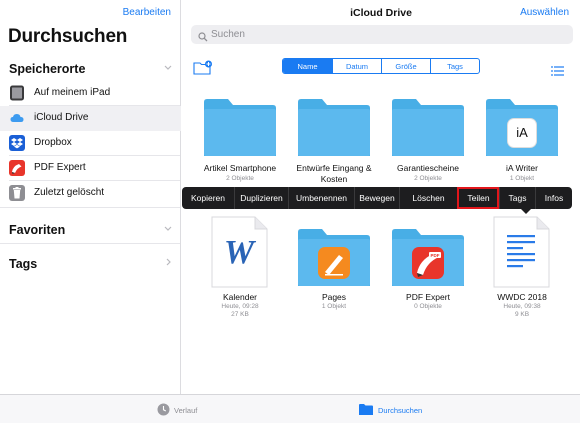 This screenshot has width=580, height=423. What do you see at coordinates (61, 117) in the screenshot?
I see `sidebar-item-label: iCloud Drive` at bounding box center [61, 117].